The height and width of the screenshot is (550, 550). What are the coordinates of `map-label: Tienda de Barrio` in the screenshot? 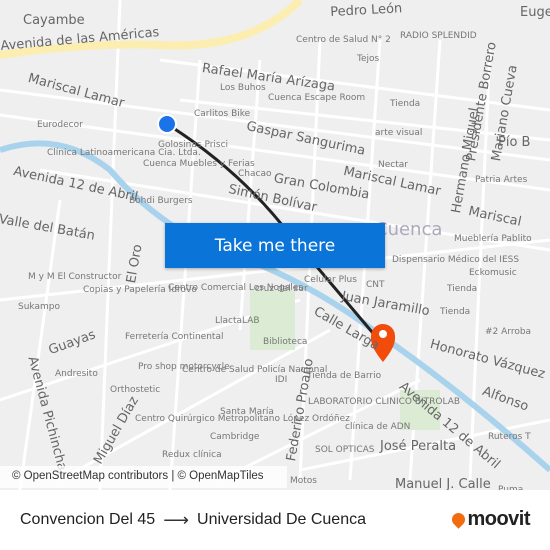 It's located at (344, 376).